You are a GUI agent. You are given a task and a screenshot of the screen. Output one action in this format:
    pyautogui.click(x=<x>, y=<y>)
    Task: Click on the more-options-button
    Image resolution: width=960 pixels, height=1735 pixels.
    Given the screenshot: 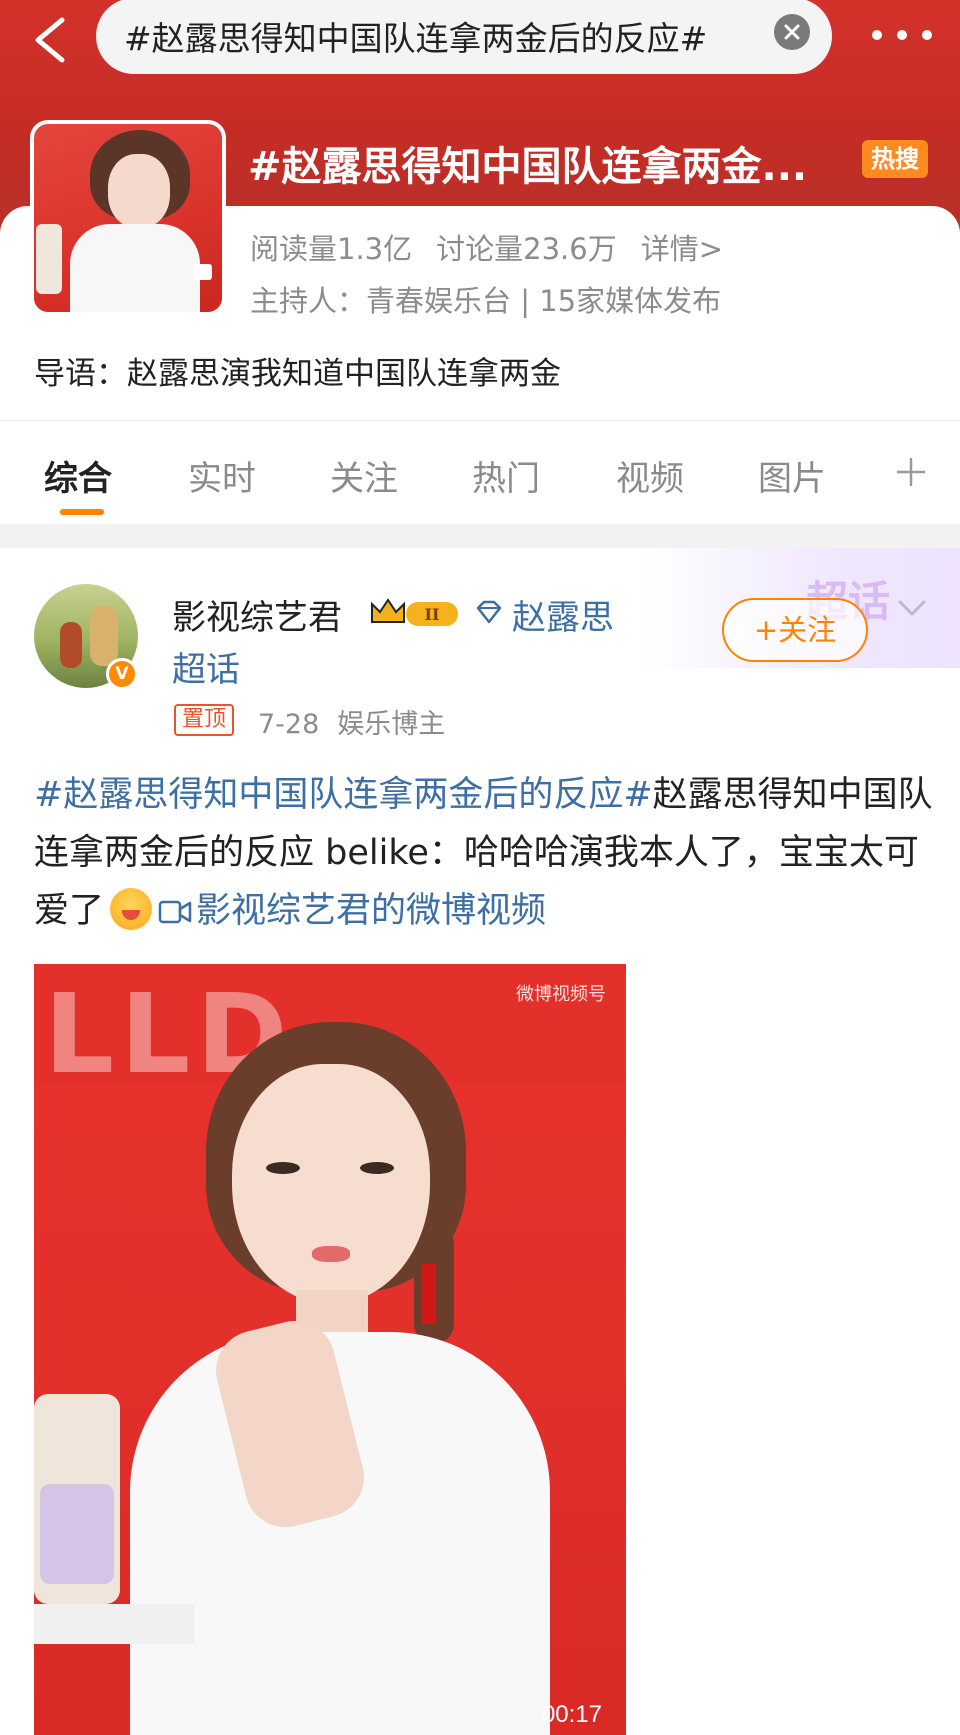 What is the action you would take?
    pyautogui.click(x=902, y=35)
    